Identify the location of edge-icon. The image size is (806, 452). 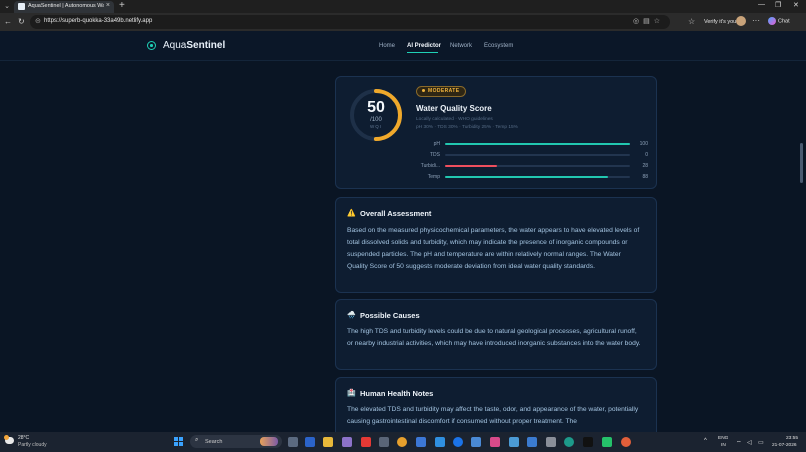
(569, 442).